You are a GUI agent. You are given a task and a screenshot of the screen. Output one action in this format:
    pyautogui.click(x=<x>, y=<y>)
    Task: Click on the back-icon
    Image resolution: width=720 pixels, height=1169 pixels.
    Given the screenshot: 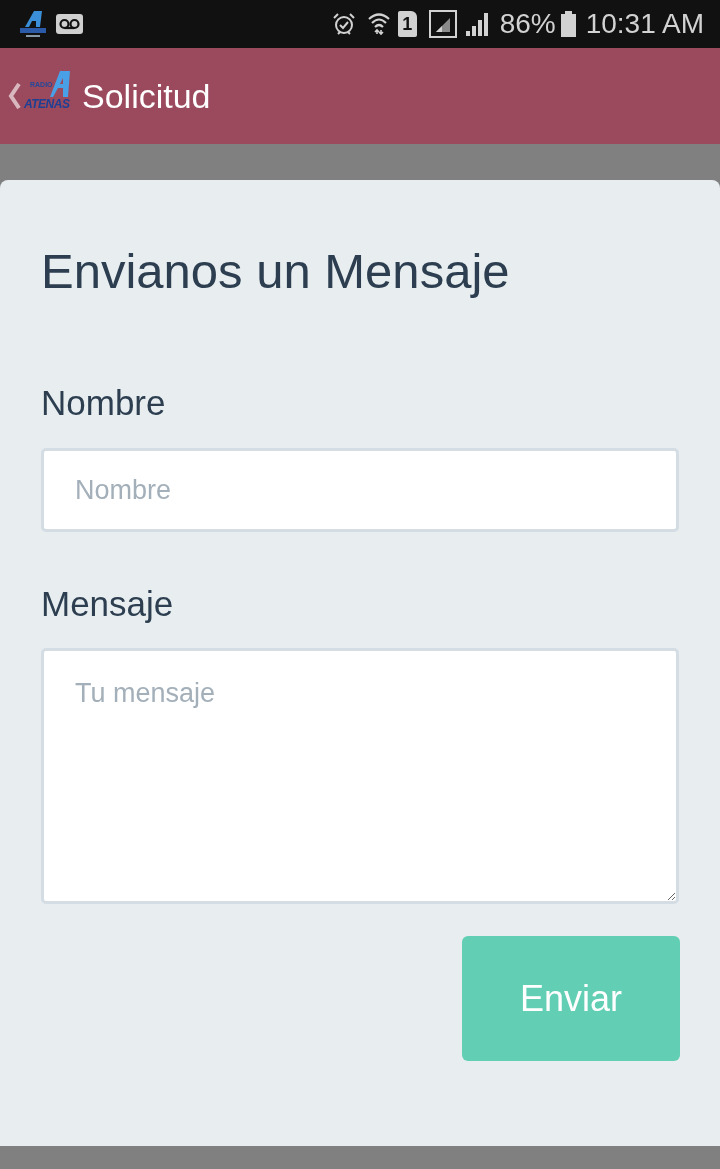 What is the action you would take?
    pyautogui.click(x=14, y=96)
    